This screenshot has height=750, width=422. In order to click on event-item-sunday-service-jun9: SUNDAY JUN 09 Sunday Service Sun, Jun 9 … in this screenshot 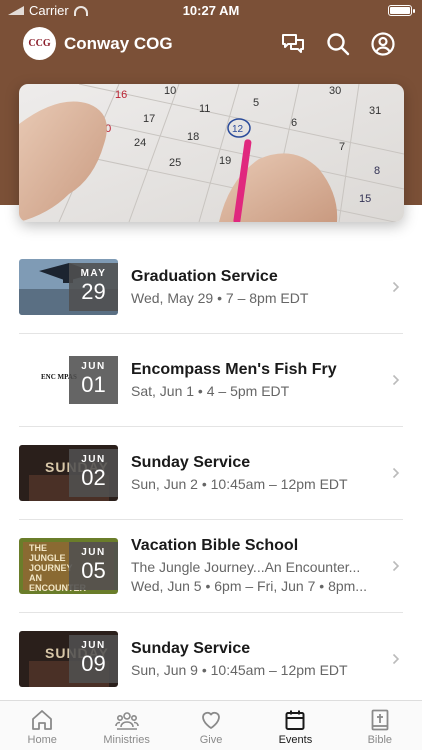, I will do `click(211, 658)`.